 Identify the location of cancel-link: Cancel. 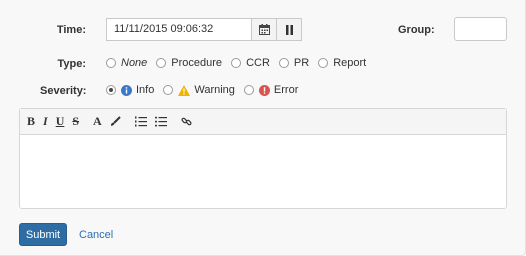
(96, 235).